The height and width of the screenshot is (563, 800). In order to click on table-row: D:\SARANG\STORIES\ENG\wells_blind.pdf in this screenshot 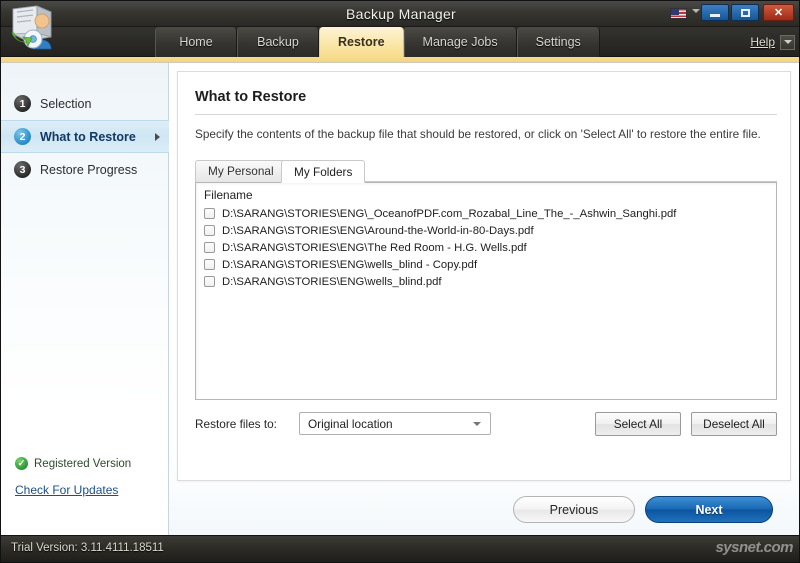, I will do `click(486, 281)`.